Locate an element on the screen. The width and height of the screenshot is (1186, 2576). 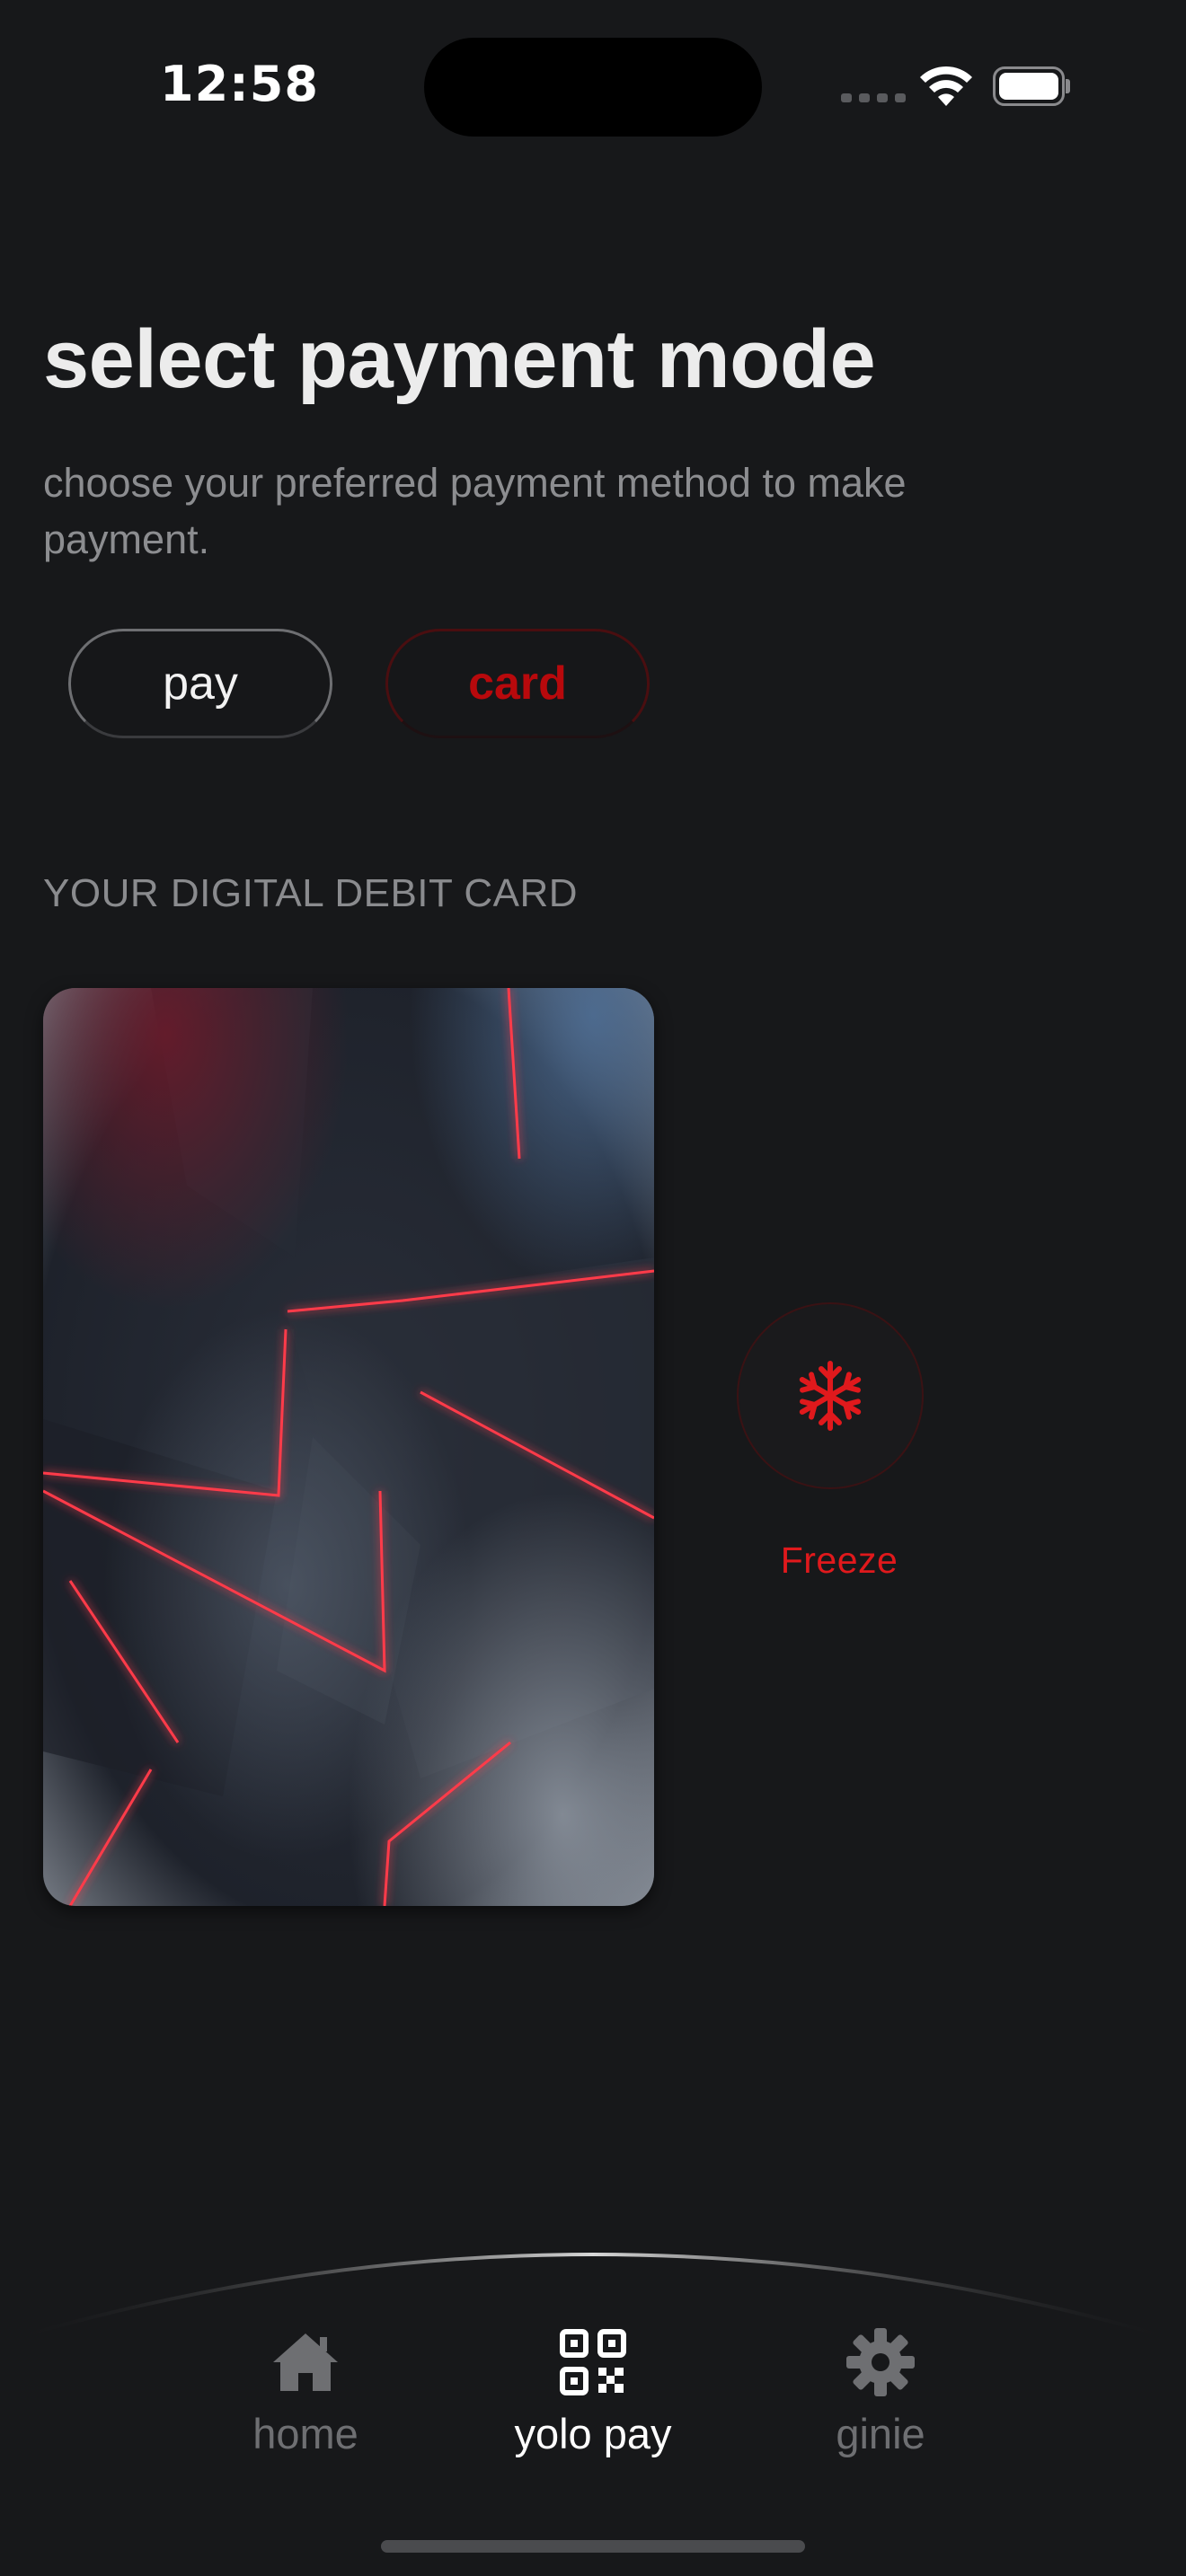
freeze-label: Freeze is located at coordinates (839, 1560).